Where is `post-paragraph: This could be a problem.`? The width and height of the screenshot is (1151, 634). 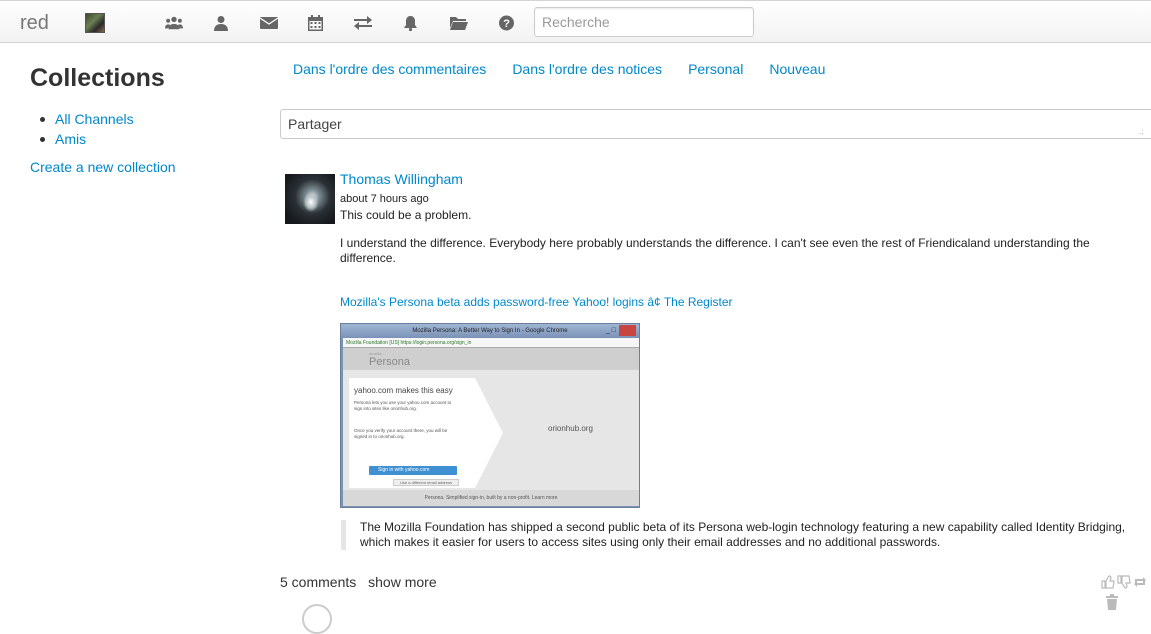 post-paragraph: This could be a problem. is located at coordinates (406, 215).